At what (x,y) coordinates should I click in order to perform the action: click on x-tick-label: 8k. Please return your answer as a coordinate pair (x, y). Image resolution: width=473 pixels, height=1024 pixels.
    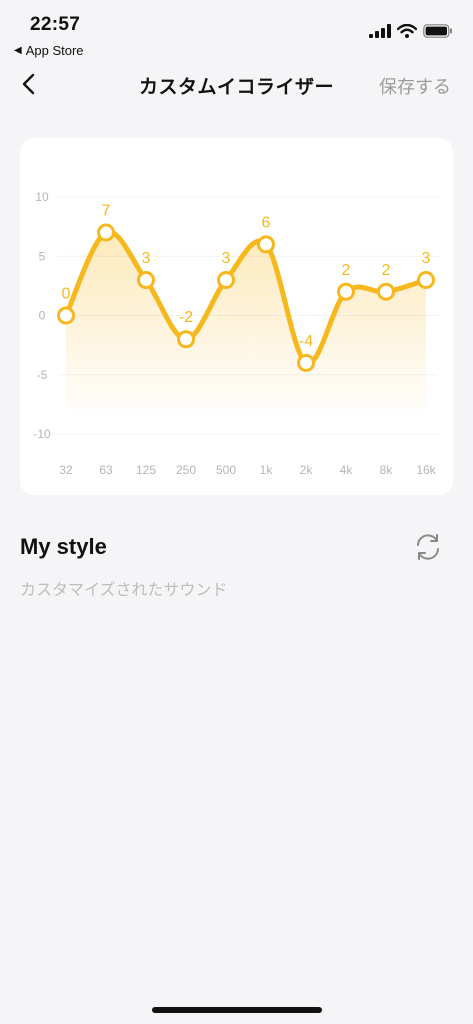
    Looking at the image, I should click on (387, 470).